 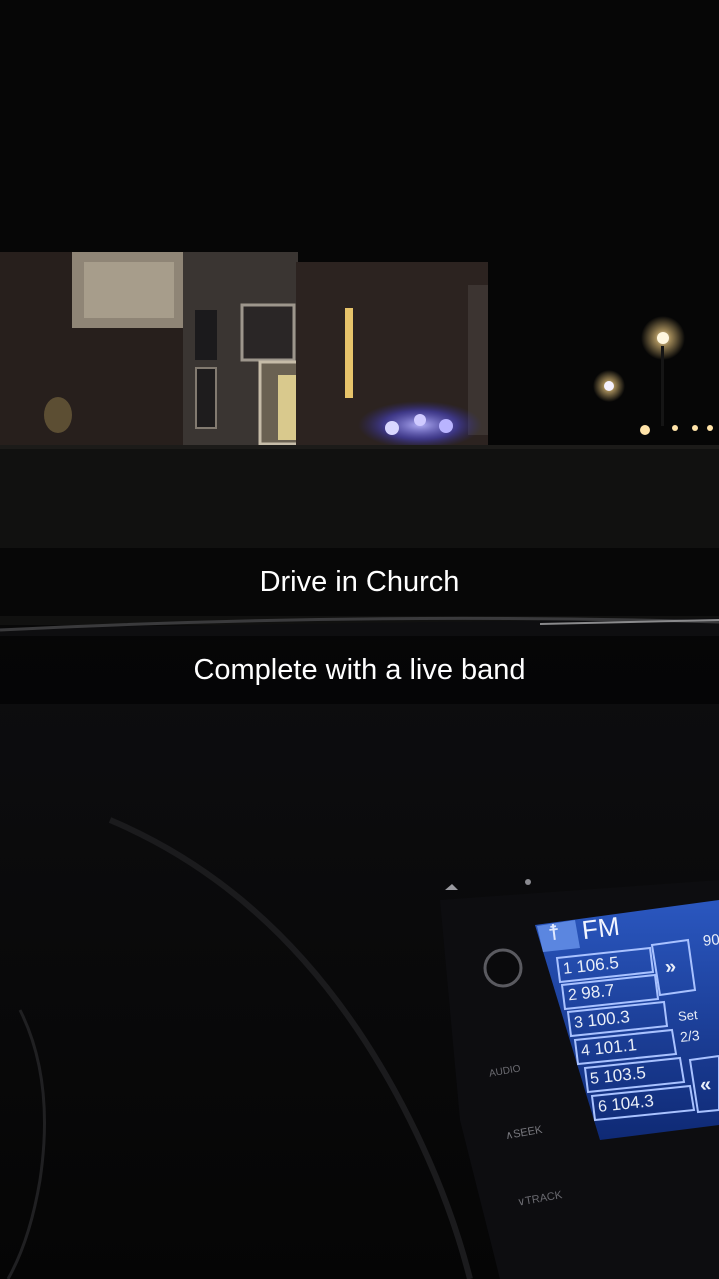 What do you see at coordinates (690, 1036) in the screenshot?
I see `set-page-indicator: 2/3` at bounding box center [690, 1036].